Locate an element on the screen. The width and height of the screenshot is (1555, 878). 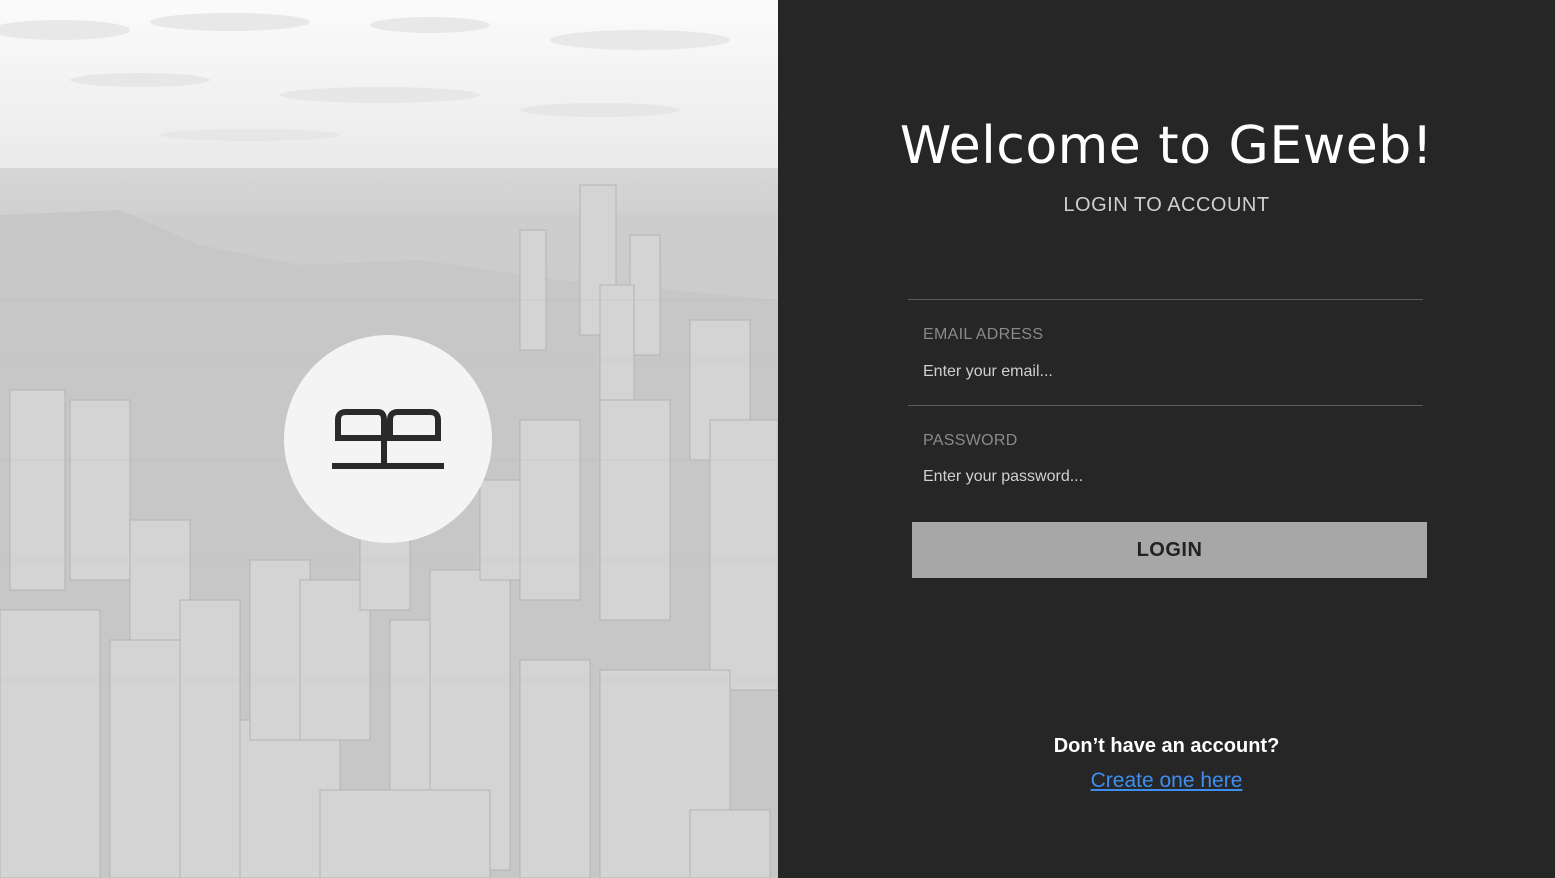
login-button: LOGIN is located at coordinates (1169, 550).